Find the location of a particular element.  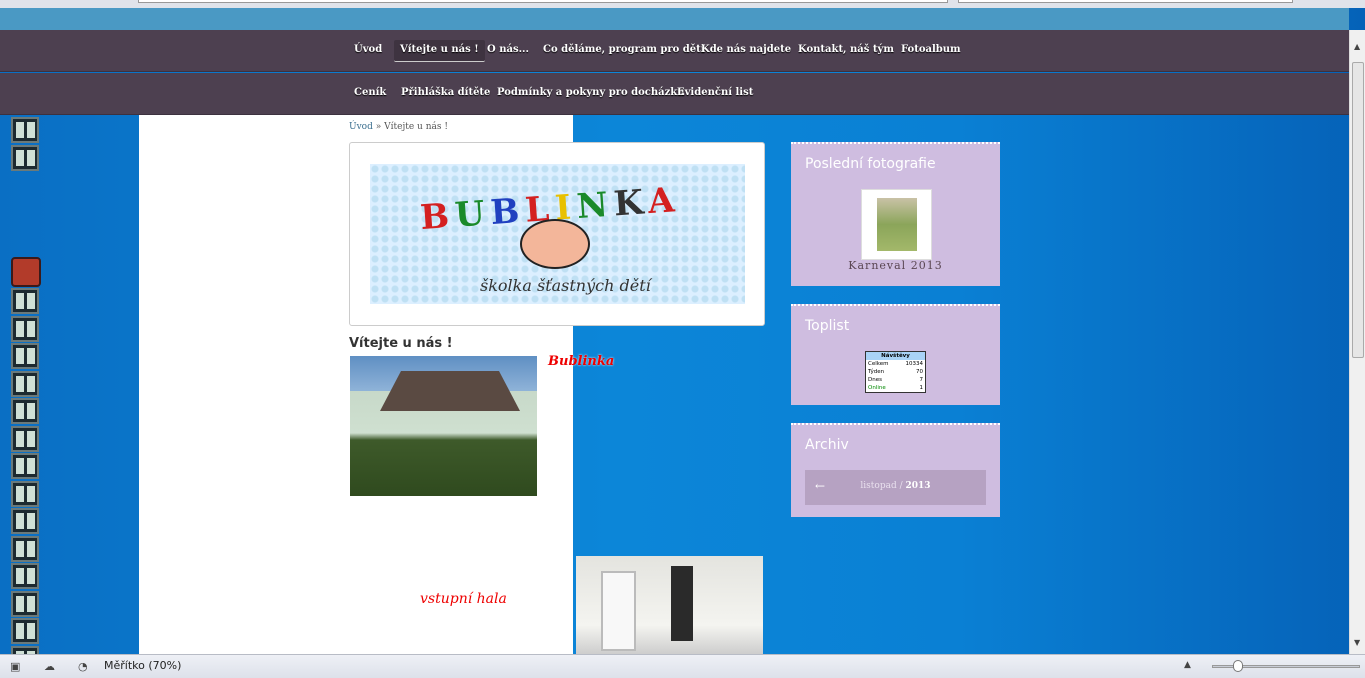

scroll-up-icon: ▲ is located at coordinates (1357, 46).